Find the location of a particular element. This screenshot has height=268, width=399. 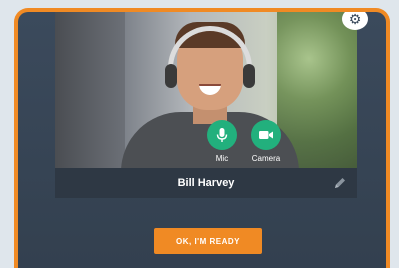

gear-icon: ⚙ is located at coordinates (355, 19).